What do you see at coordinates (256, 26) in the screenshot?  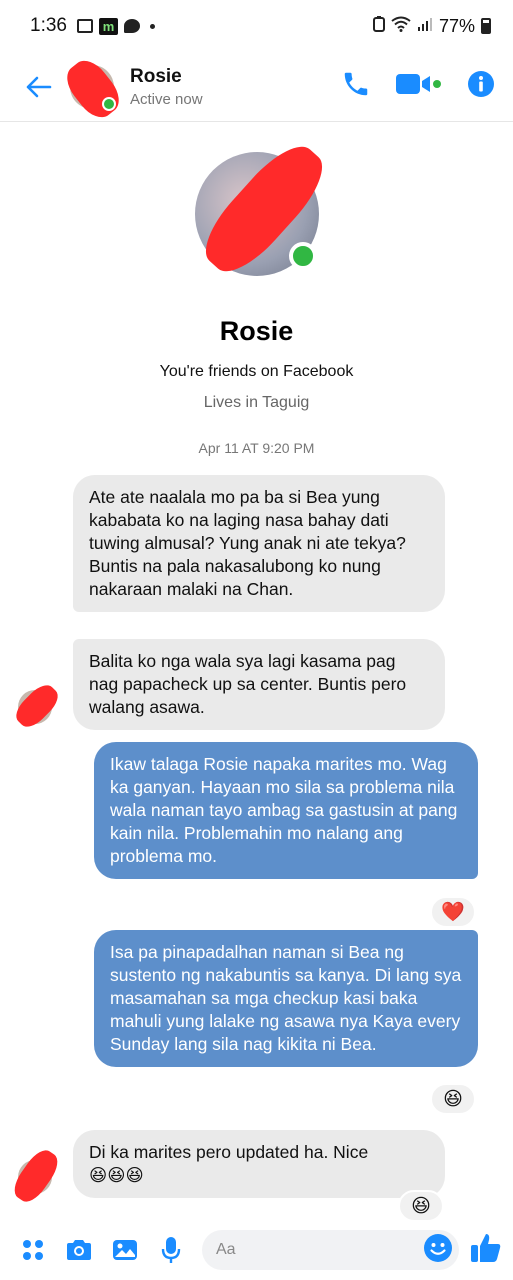 I see `status-bar: 1:36 m 77%` at bounding box center [256, 26].